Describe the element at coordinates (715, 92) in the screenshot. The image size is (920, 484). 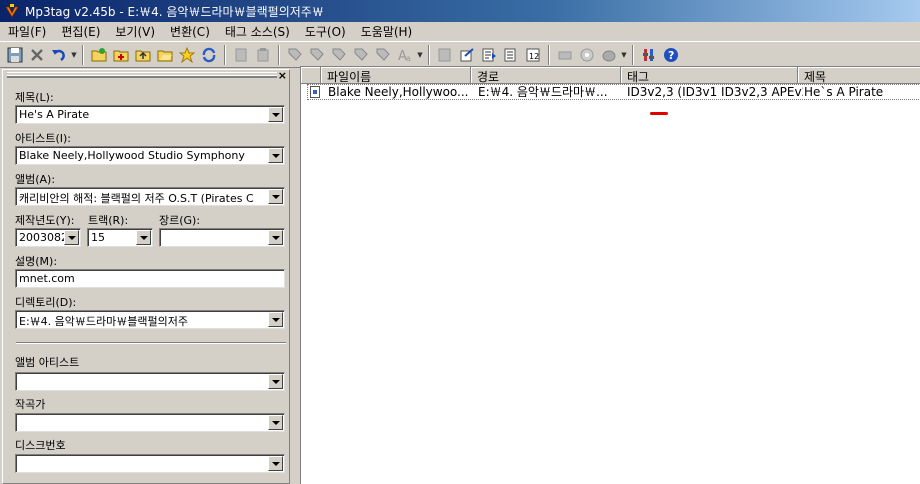
I see `row-tag: ID3v2,3 (ID3v1 ID3v2,3 APEv2)` at that location.